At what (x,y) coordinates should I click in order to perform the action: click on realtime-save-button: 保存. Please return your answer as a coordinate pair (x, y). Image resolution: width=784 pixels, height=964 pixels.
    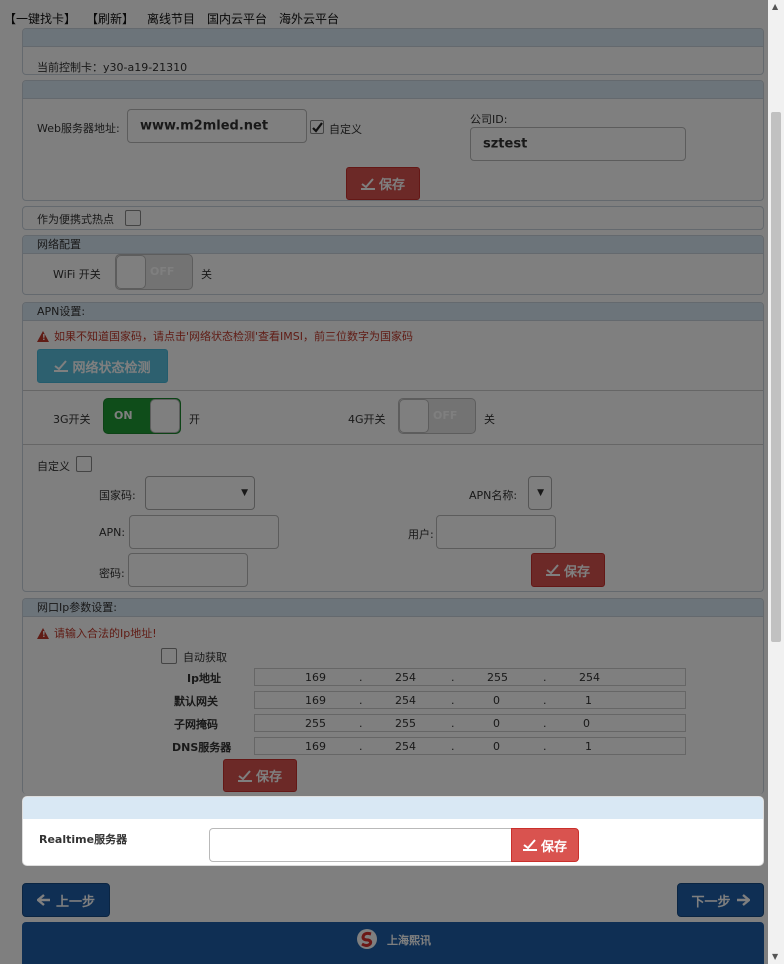
    Looking at the image, I should click on (545, 845).